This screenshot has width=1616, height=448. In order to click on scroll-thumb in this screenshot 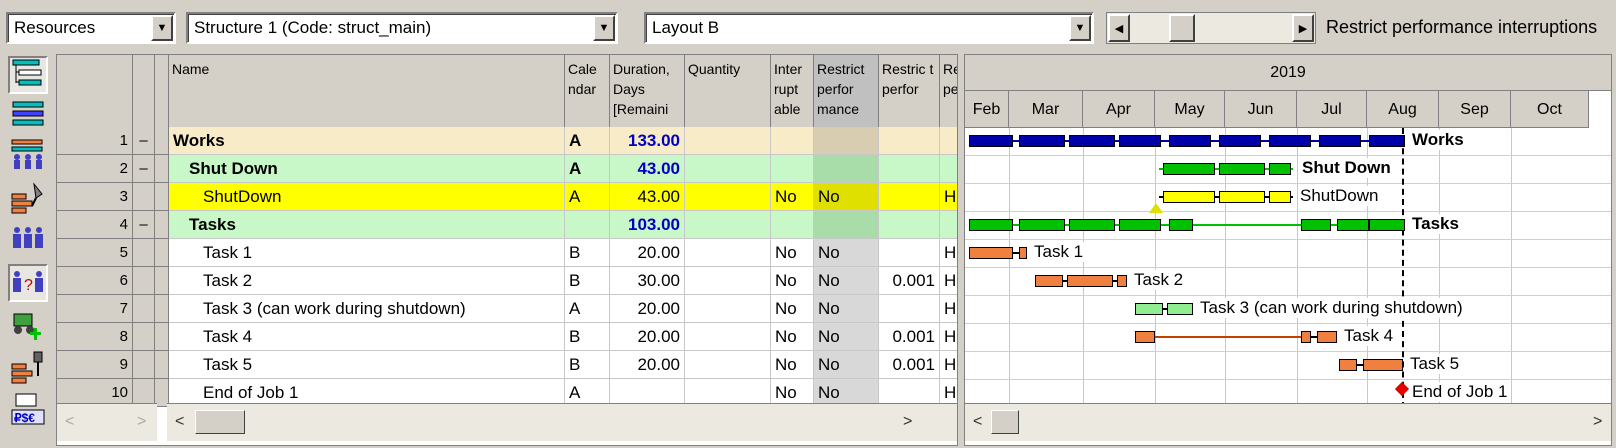, I will do `click(1005, 422)`.